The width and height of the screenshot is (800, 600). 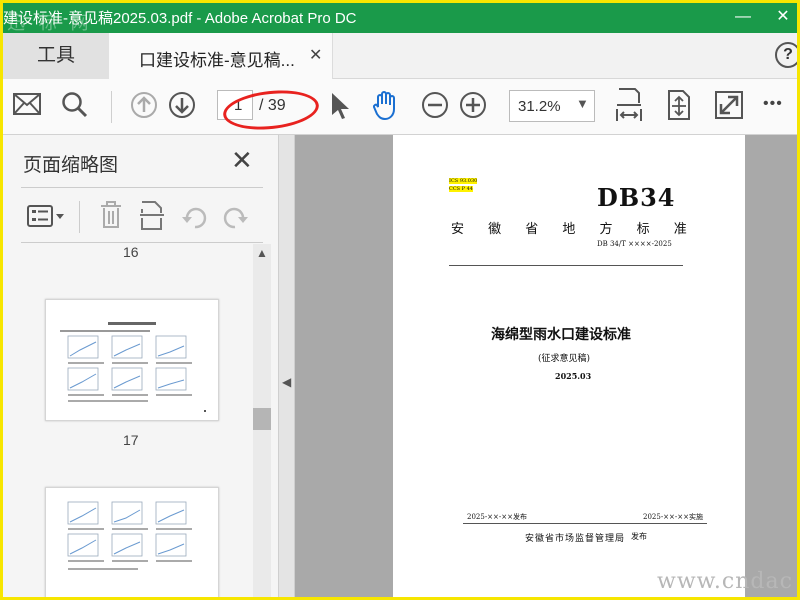 I want to click on thumbnail-options-icon, so click(x=46, y=216).